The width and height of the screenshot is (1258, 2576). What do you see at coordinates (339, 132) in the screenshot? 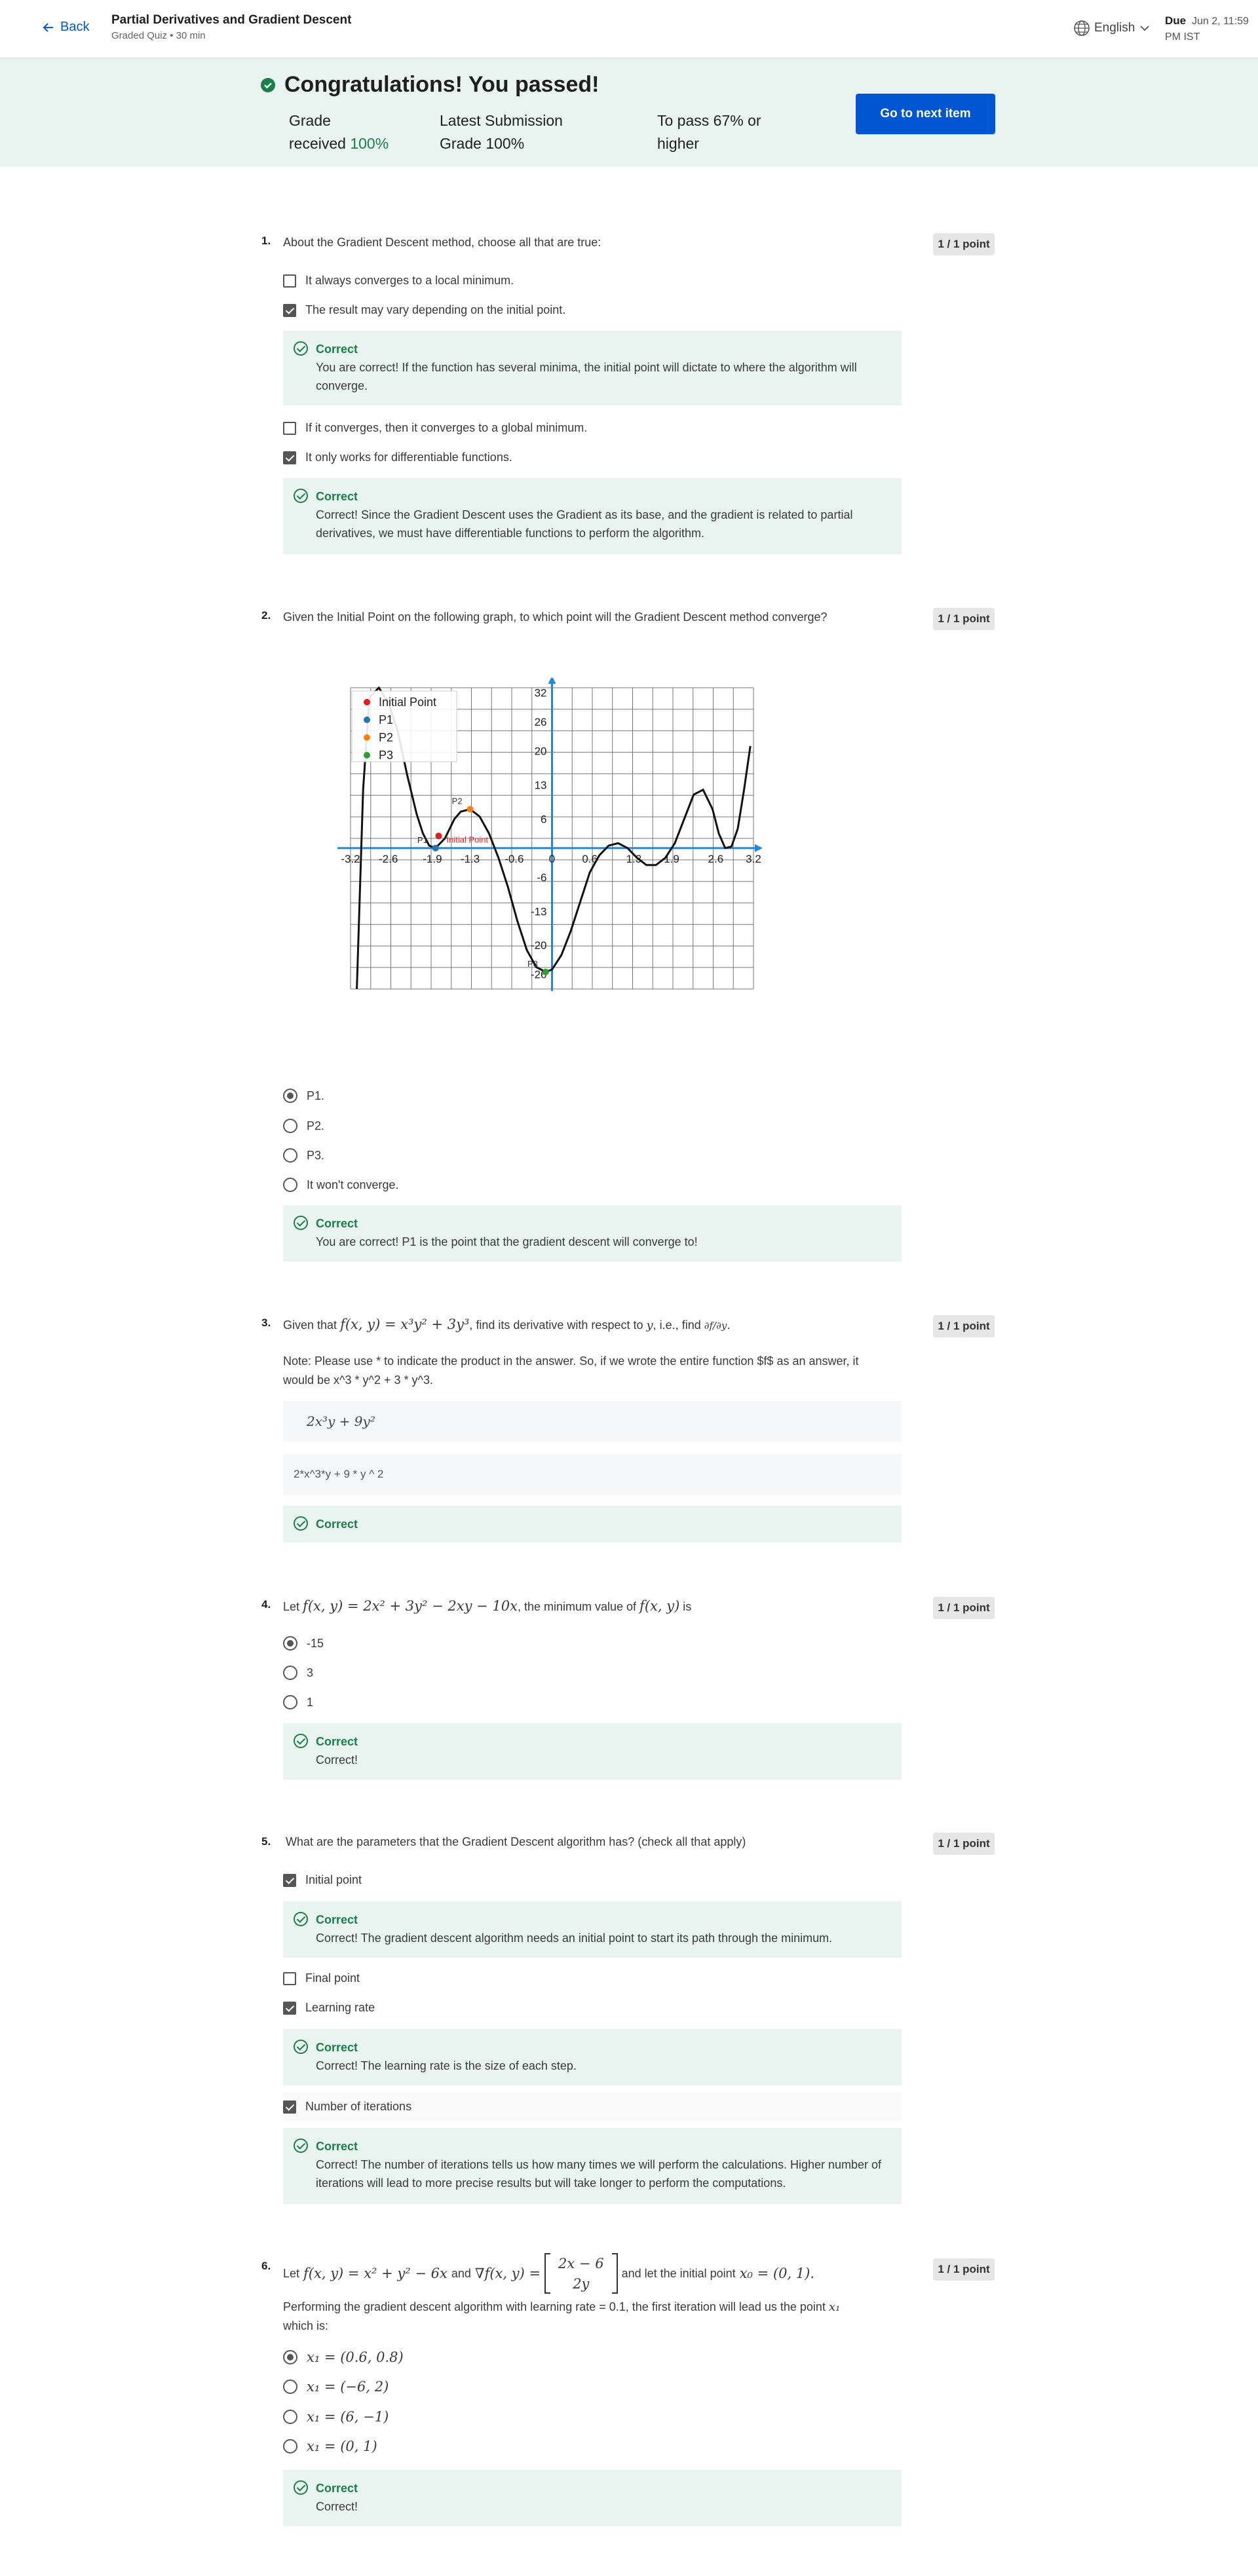
I see `grade-received: Grade received 100%` at bounding box center [339, 132].